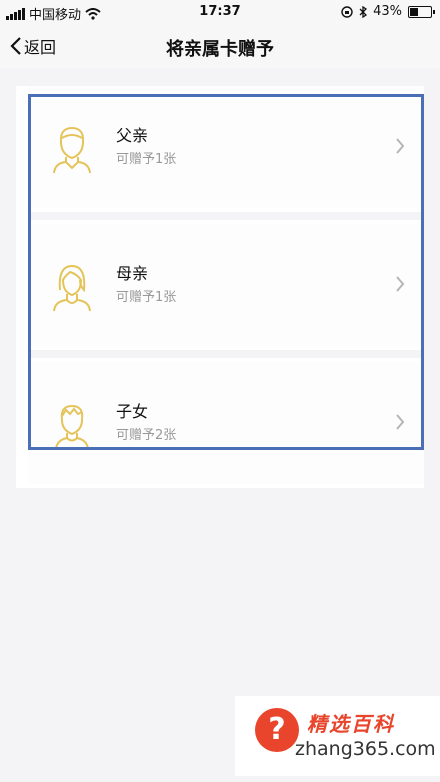  I want to click on rotation-lock-icon, so click(347, 11).